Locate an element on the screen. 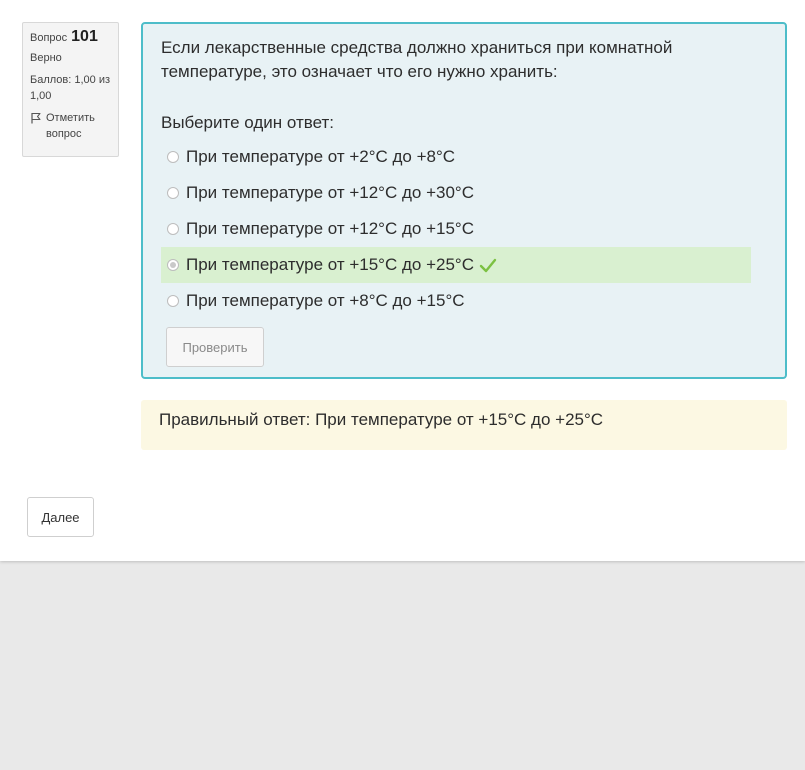 The width and height of the screenshot is (805, 770). flag-icon is located at coordinates (36, 118).